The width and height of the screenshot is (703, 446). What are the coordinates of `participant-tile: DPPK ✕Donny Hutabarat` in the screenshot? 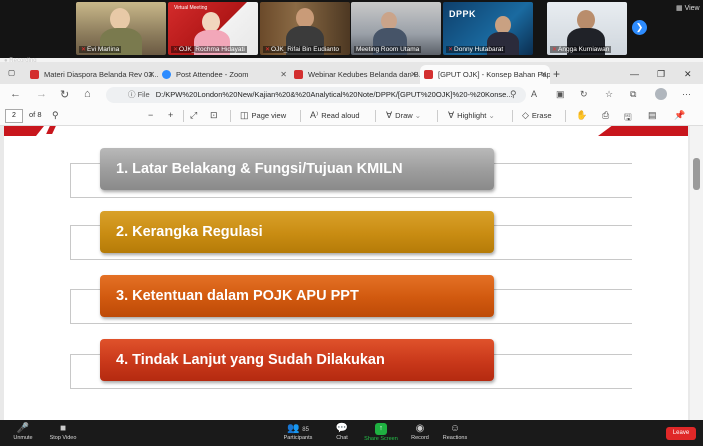 It's located at (488, 28).